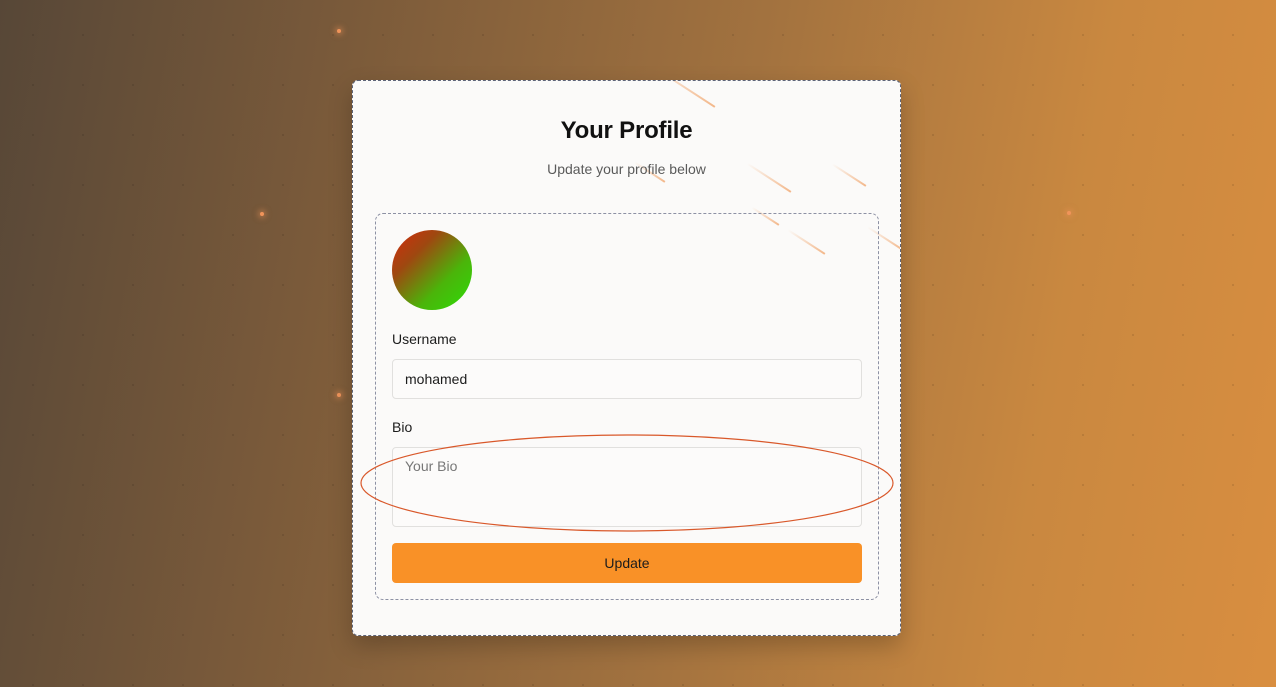 This screenshot has height=687, width=1276. Describe the element at coordinates (626, 130) in the screenshot. I see `page-title: Your Profile` at that location.